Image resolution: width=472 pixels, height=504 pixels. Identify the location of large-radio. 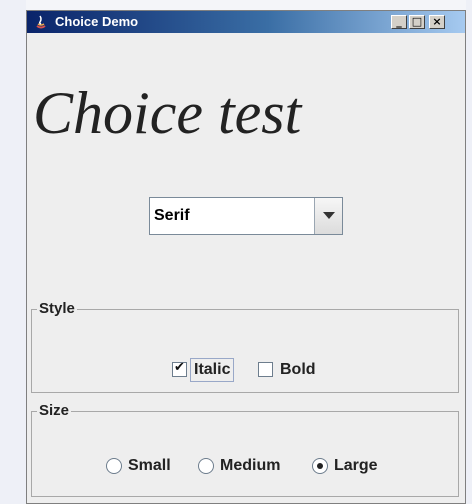
(320, 466).